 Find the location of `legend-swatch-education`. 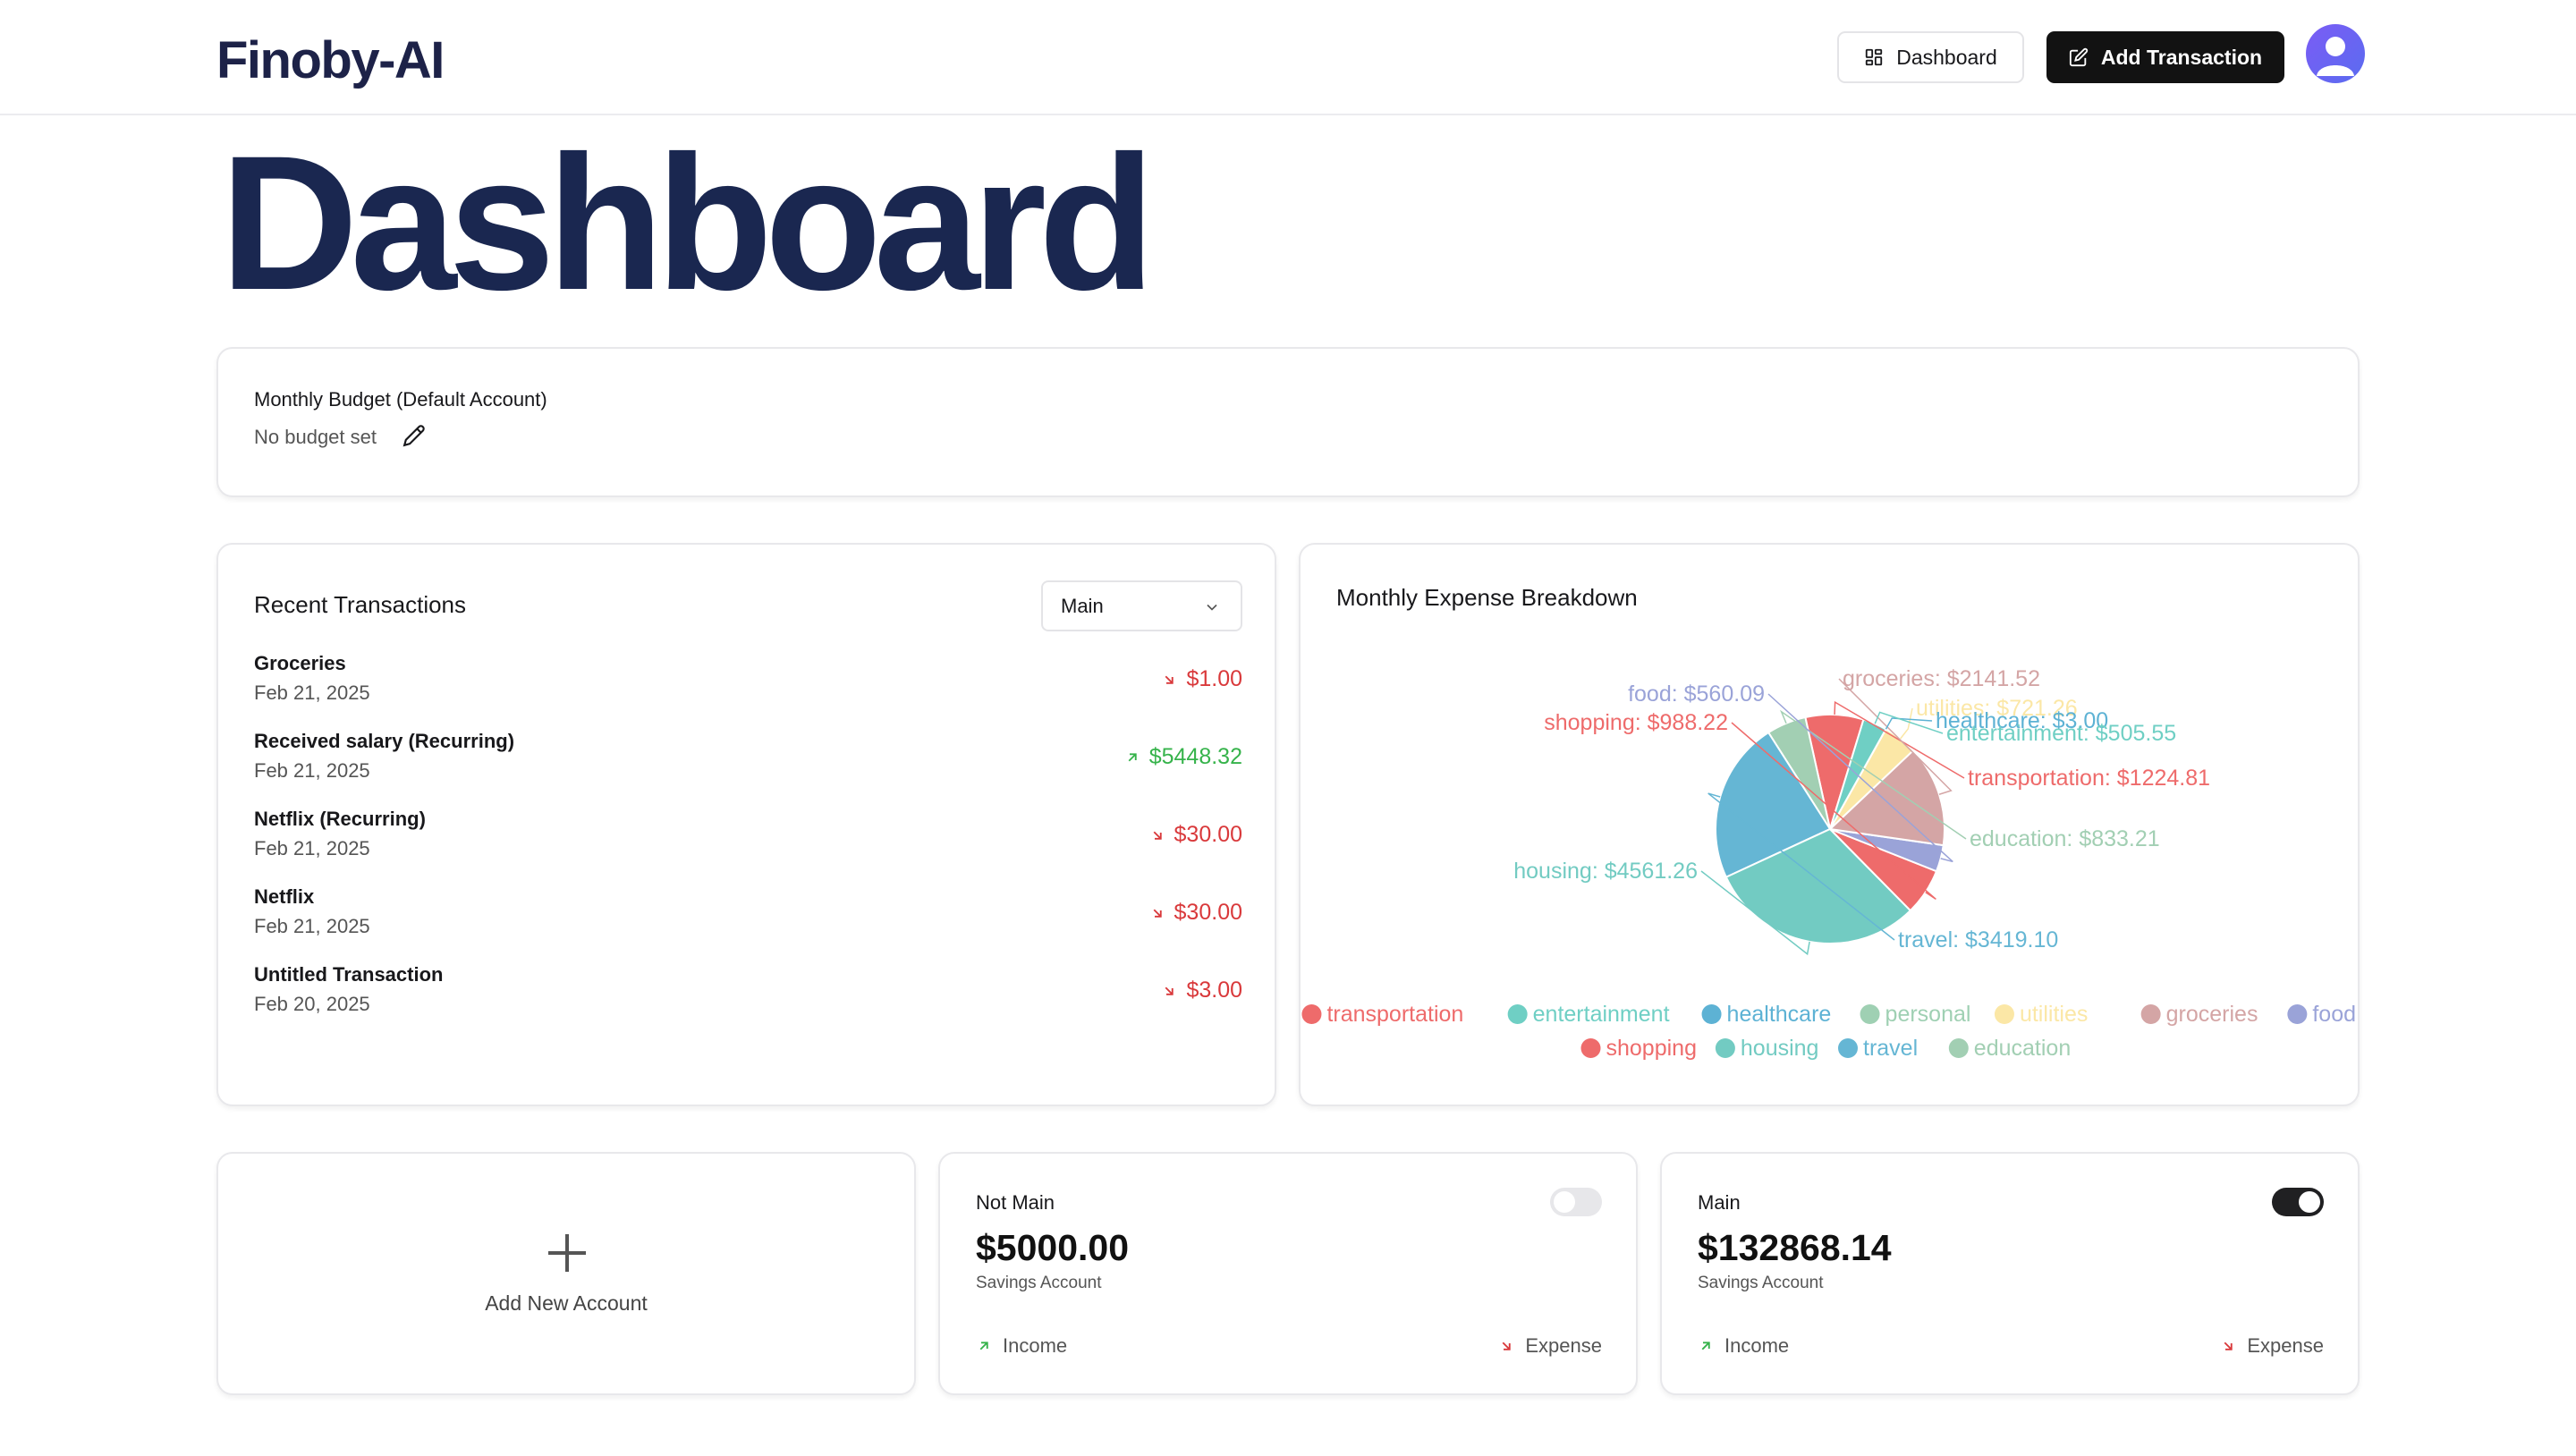

legend-swatch-education is located at coordinates (1958, 1048).